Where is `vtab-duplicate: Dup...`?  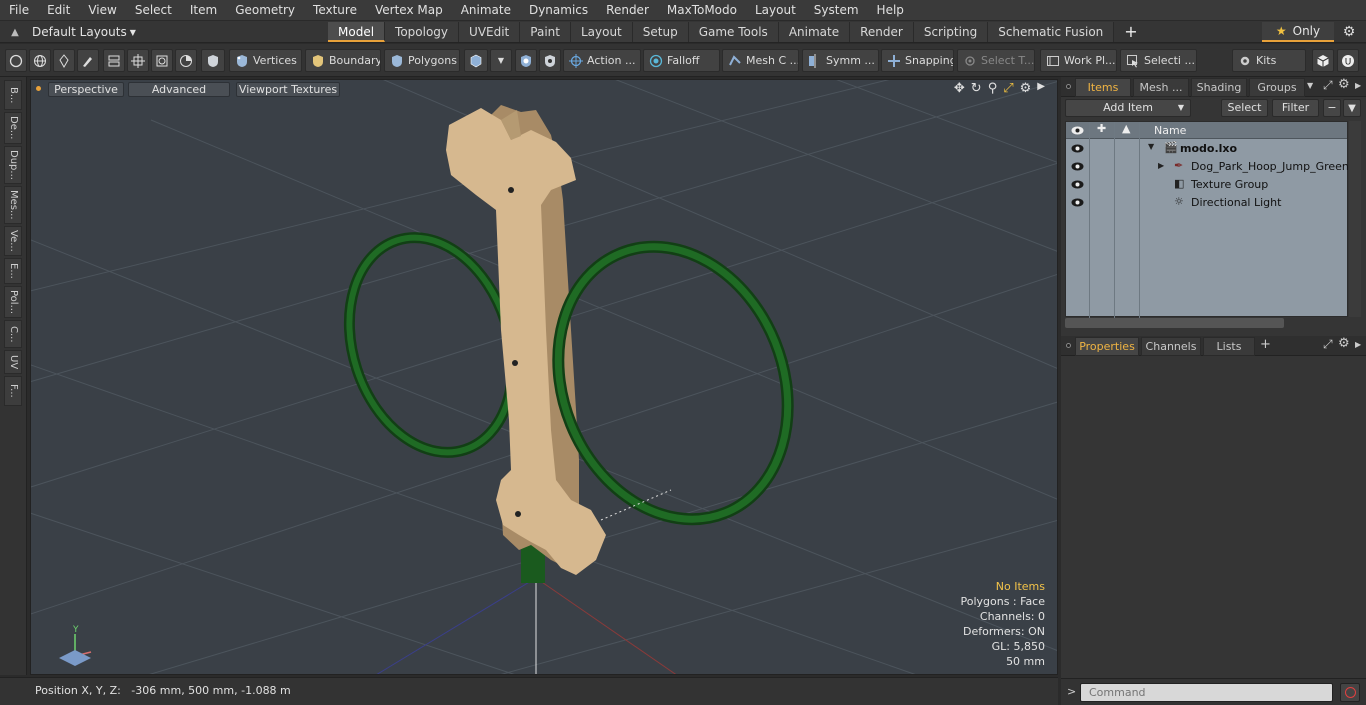 vtab-duplicate: Dup... is located at coordinates (13, 165).